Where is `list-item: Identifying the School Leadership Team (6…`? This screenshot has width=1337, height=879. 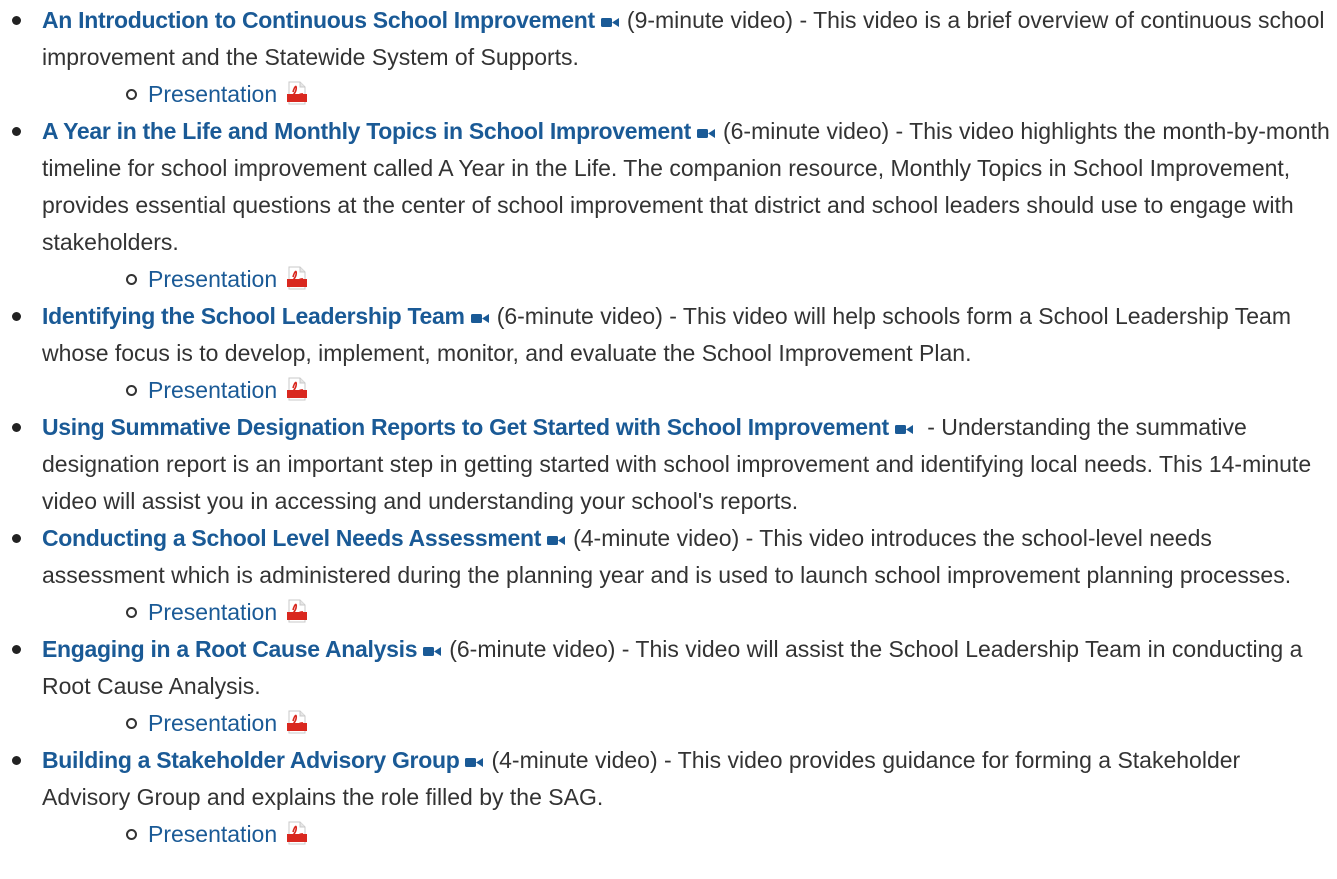 list-item: Identifying the School Leadership Team (6… is located at coordinates (668, 353).